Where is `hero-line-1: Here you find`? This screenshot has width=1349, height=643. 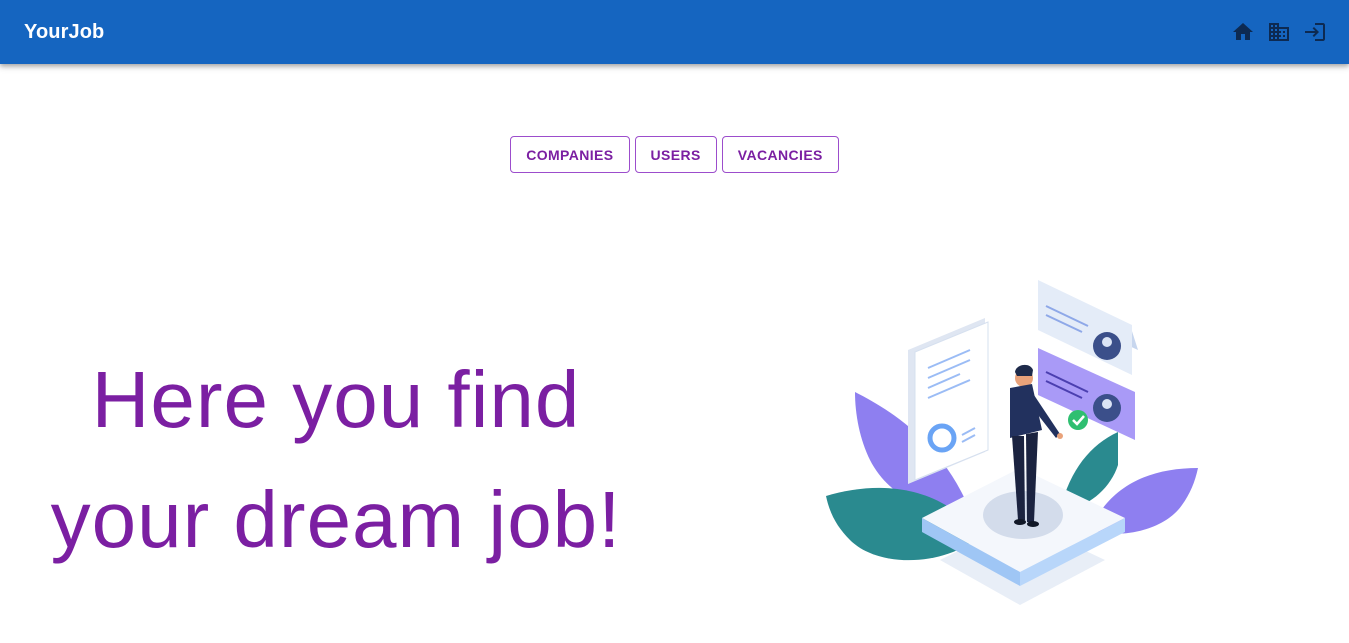 hero-line-1: Here you find is located at coordinates (336, 399).